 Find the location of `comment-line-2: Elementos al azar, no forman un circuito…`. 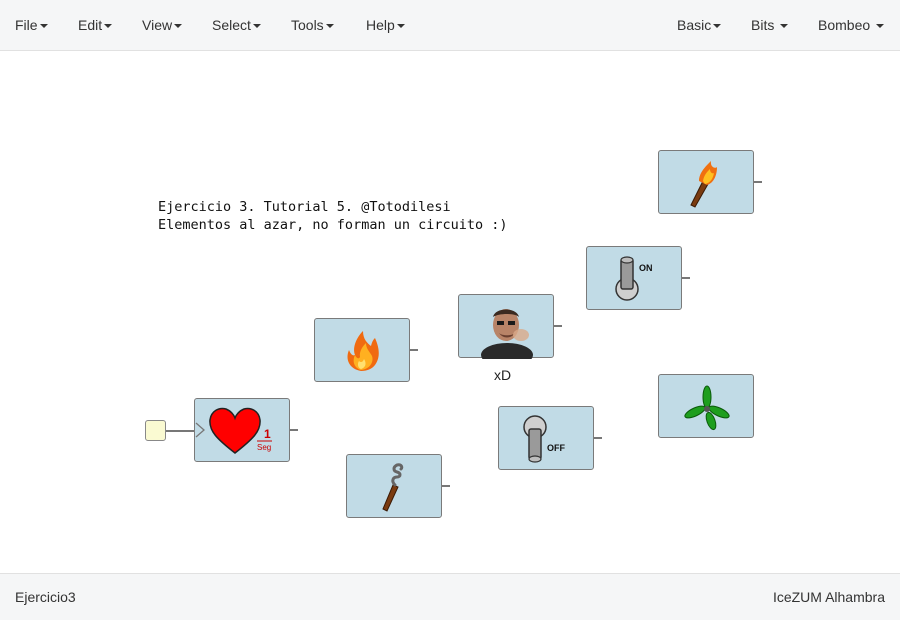

comment-line-2: Elementos al azar, no forman un circuito… is located at coordinates (333, 225).